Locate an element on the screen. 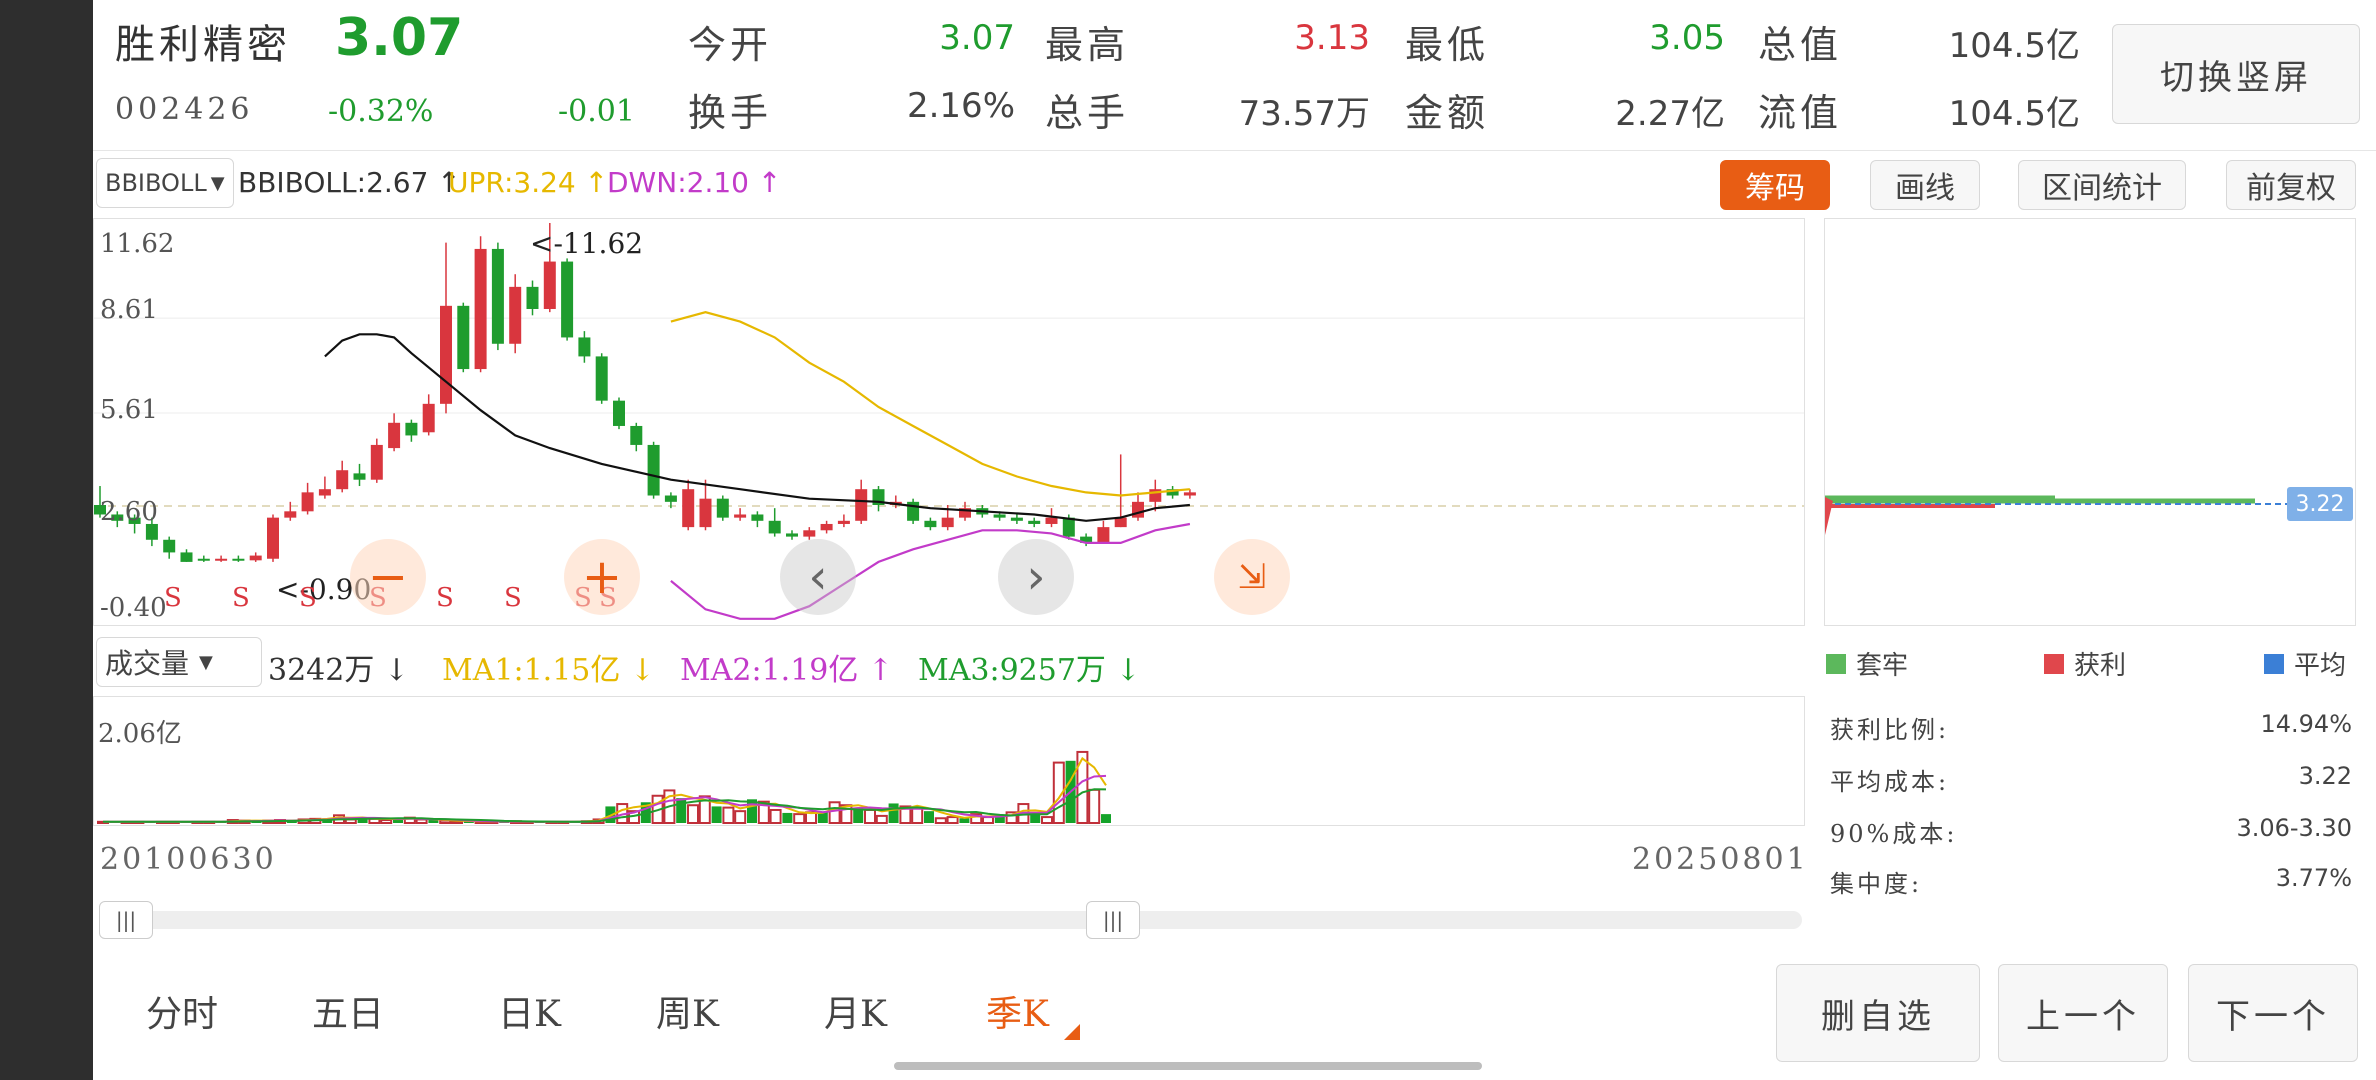  indicator-selector: BBIBOLL ▼ is located at coordinates (165, 183).